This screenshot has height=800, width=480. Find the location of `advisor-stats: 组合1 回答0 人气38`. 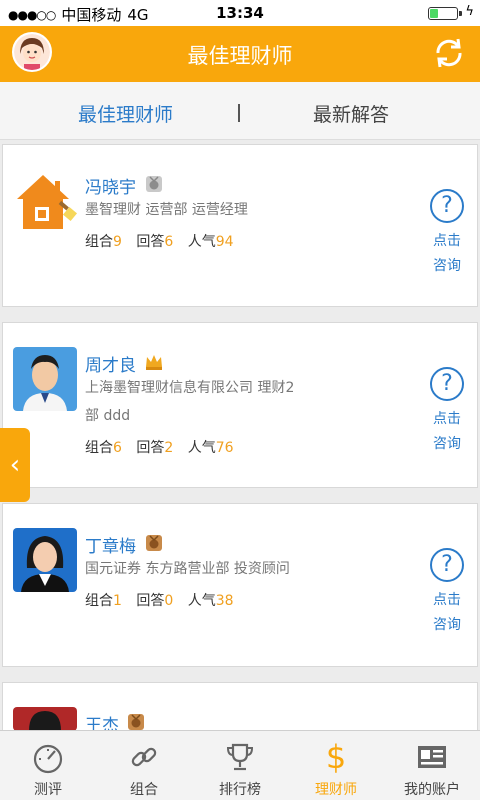

advisor-stats: 组合1 回答0 人气38 is located at coordinates (159, 600).